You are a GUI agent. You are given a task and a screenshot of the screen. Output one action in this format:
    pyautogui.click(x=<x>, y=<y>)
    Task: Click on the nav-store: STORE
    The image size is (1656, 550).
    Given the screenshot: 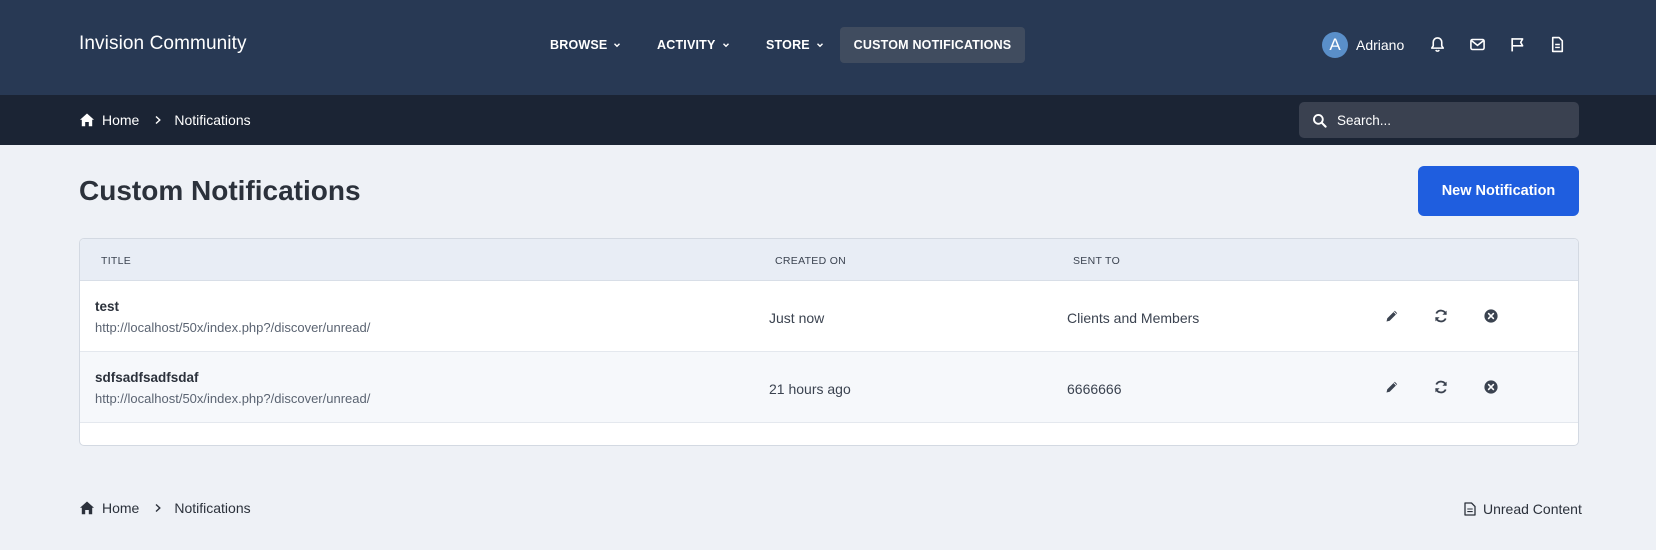 What is the action you would take?
    pyautogui.click(x=795, y=45)
    